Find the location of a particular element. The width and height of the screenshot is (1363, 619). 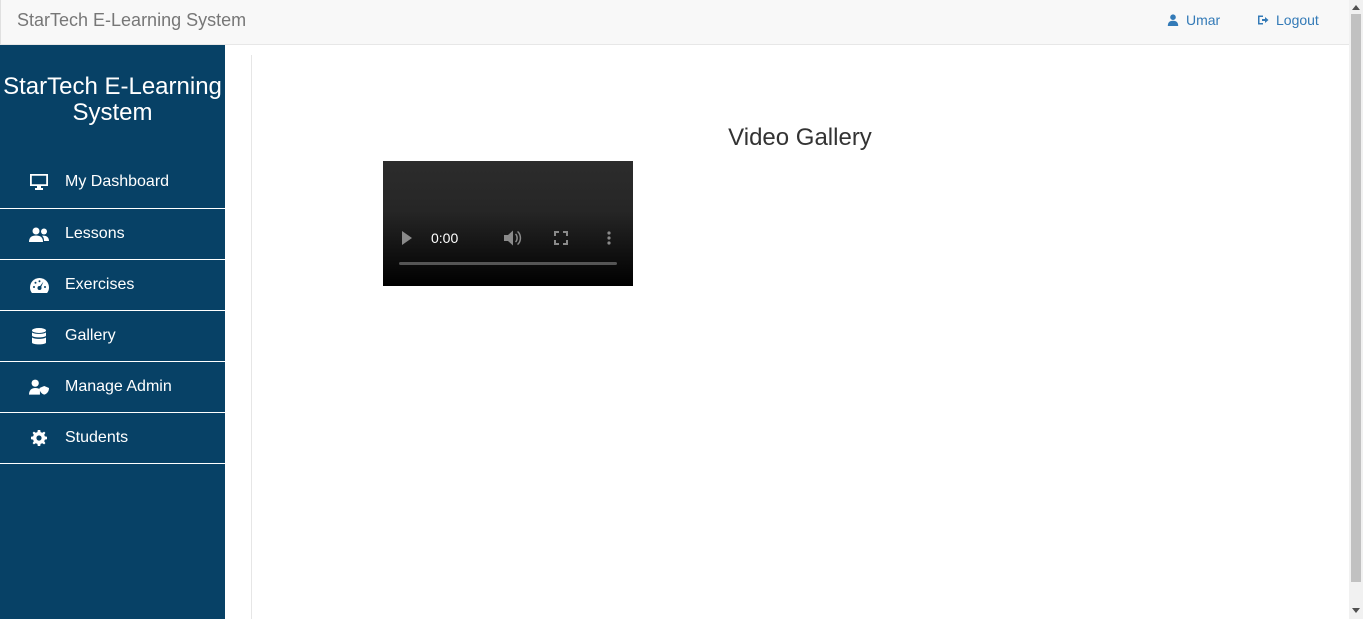

video-current-time: 0:00 is located at coordinates (445, 238).